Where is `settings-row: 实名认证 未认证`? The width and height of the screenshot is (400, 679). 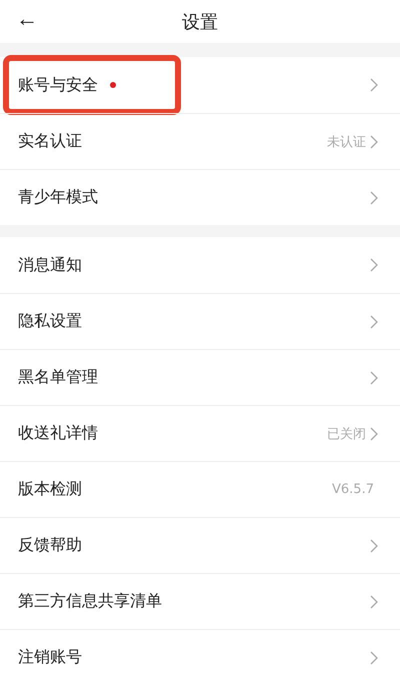
settings-row: 实名认证 未认证 is located at coordinates (200, 141).